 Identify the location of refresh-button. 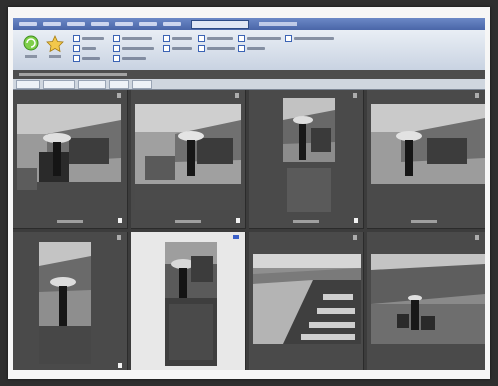
(31, 50).